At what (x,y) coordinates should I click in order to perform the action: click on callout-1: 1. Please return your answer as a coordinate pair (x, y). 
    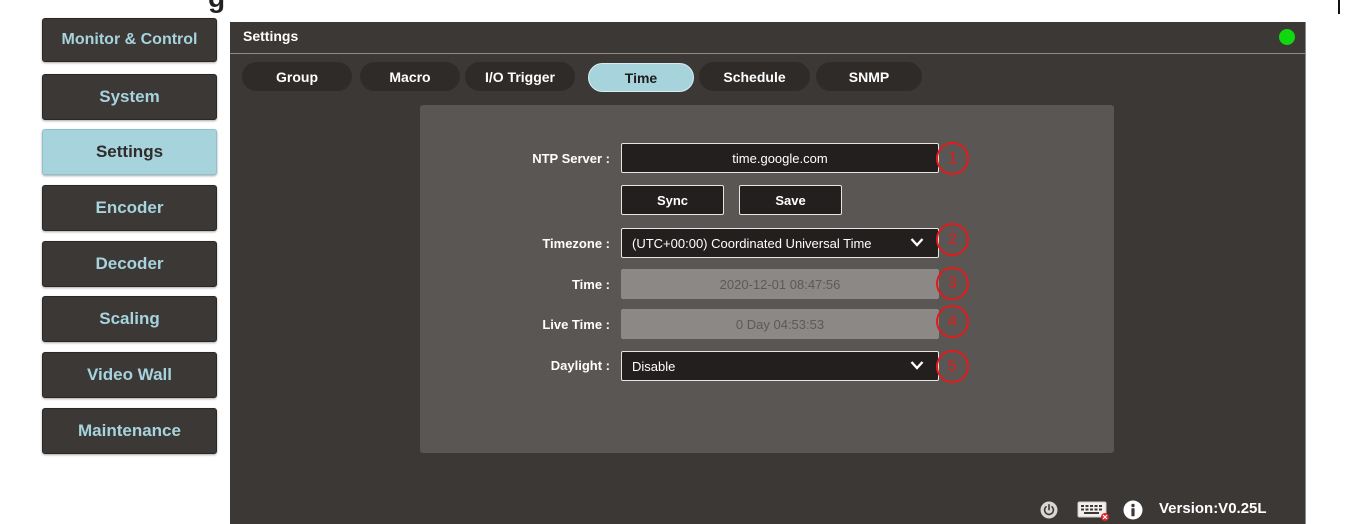
    Looking at the image, I should click on (952, 158).